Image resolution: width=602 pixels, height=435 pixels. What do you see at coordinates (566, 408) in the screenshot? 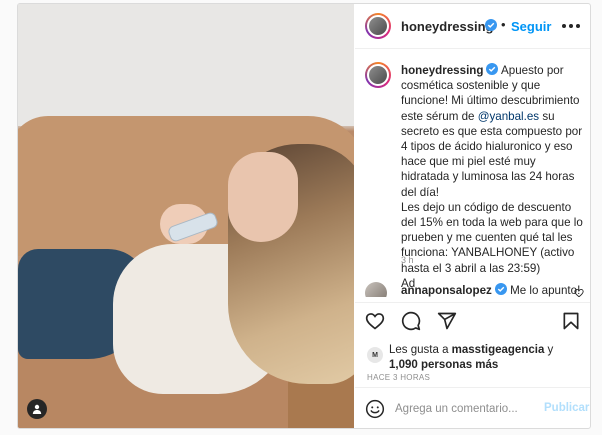
I see `publish-button: Publicar` at bounding box center [566, 408].